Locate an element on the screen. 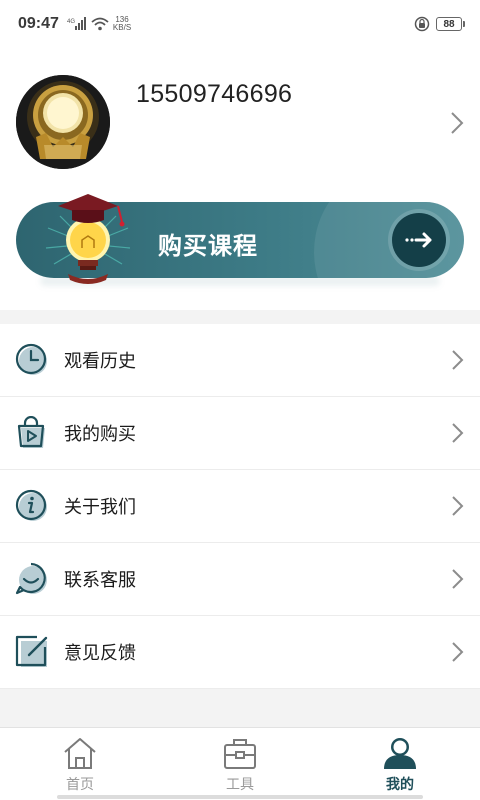  arrow-right-icon is located at coordinates (418, 240).